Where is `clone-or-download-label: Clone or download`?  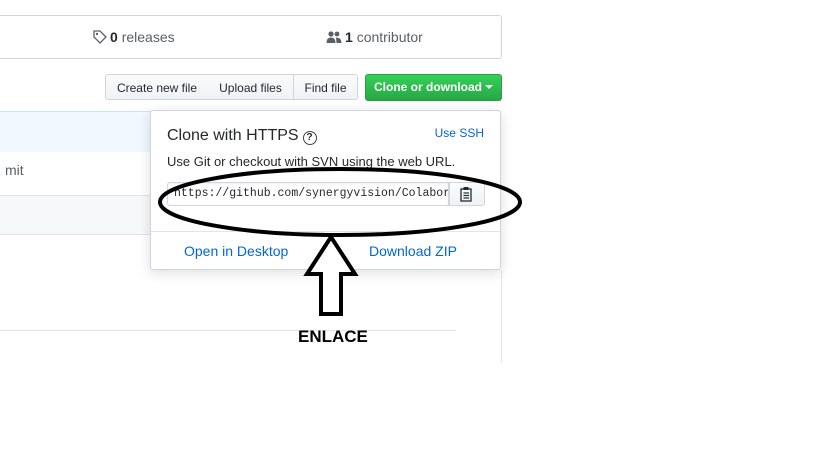 clone-or-download-label: Clone or download is located at coordinates (428, 87).